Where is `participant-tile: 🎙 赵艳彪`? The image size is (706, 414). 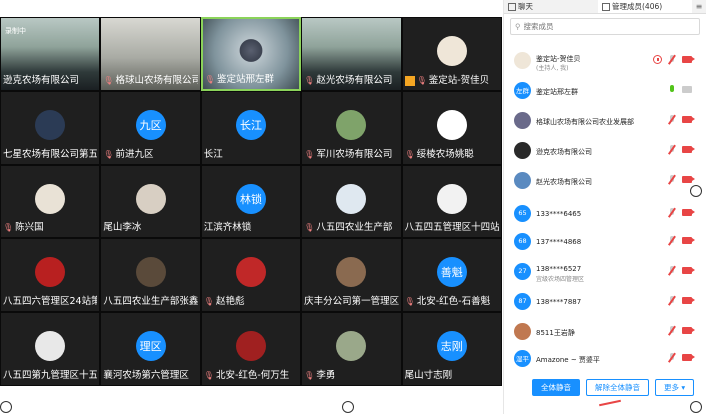 participant-tile: 🎙 赵艳彪 is located at coordinates (251, 275).